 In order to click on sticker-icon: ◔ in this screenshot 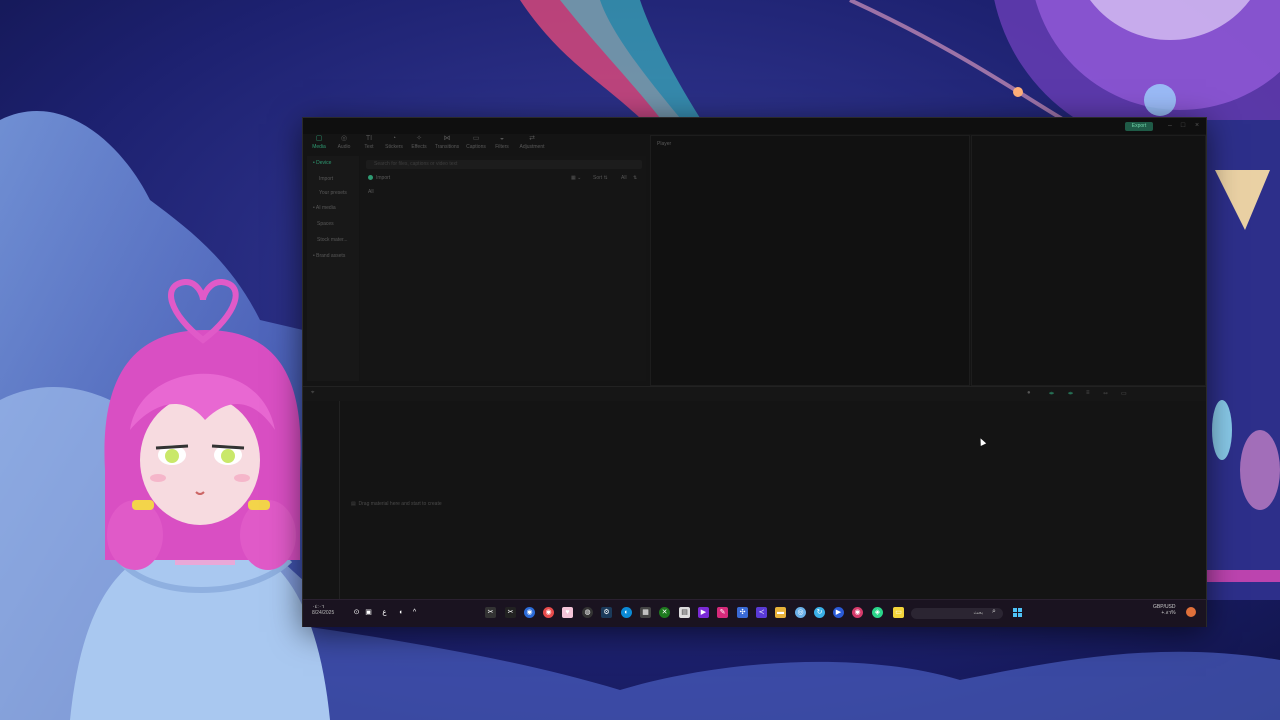, I will do `click(394, 138)`.